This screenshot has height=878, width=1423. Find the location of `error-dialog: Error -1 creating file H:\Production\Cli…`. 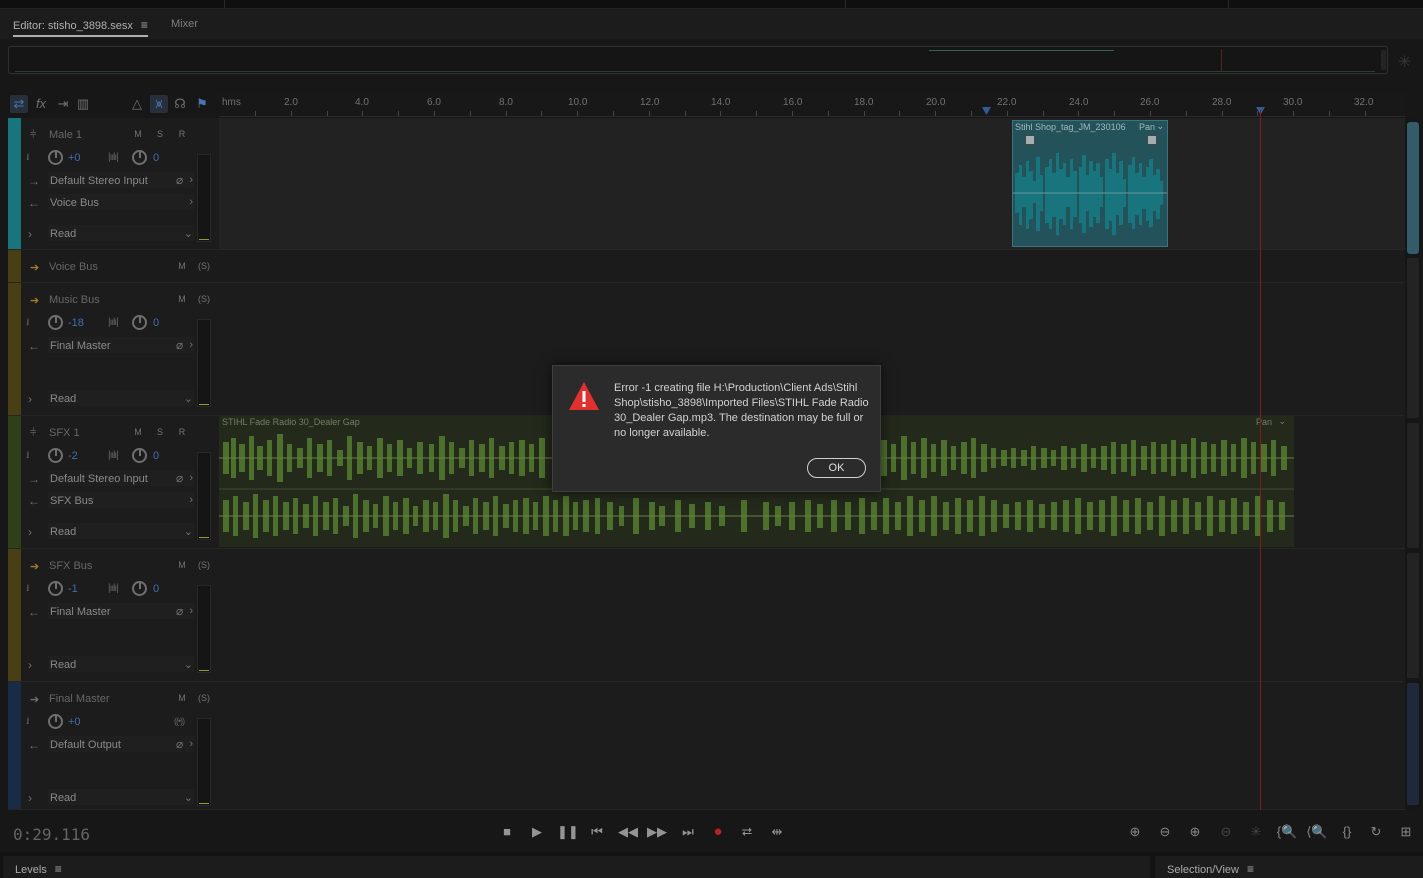

error-dialog: Error -1 creating file H:\Production\Cli… is located at coordinates (716, 428).